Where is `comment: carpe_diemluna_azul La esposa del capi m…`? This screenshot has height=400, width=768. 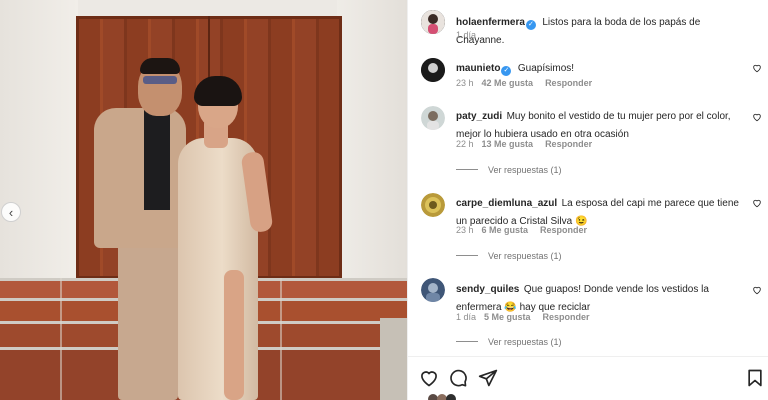 comment: carpe_diemluna_azul La esposa del capi m… is located at coordinates (600, 211).